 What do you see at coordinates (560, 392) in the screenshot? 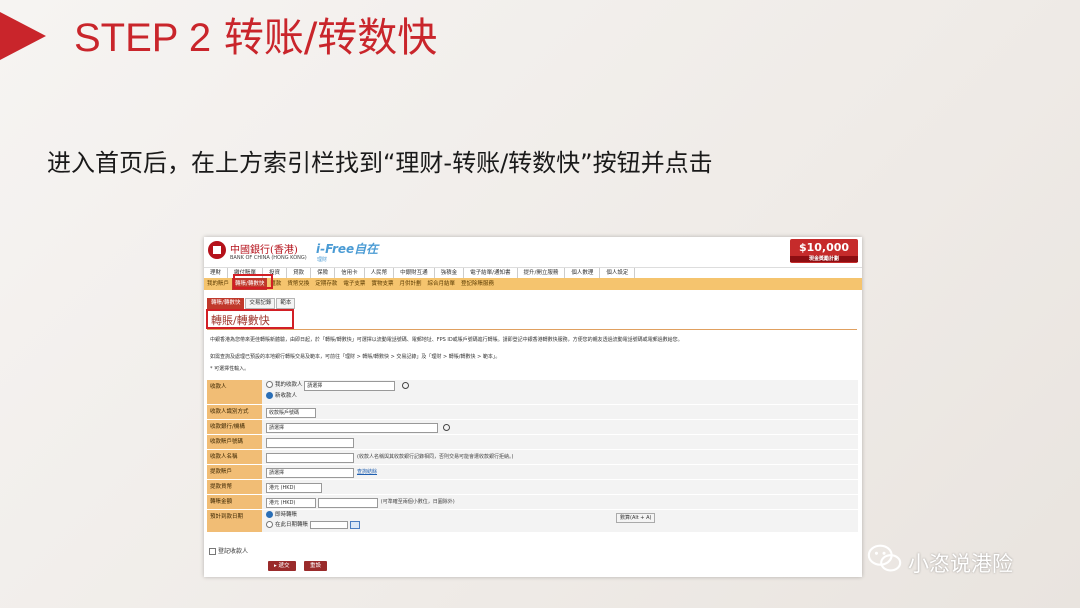
I see `payee-value: 我的收款人 請選擇 新收款人` at bounding box center [560, 392].